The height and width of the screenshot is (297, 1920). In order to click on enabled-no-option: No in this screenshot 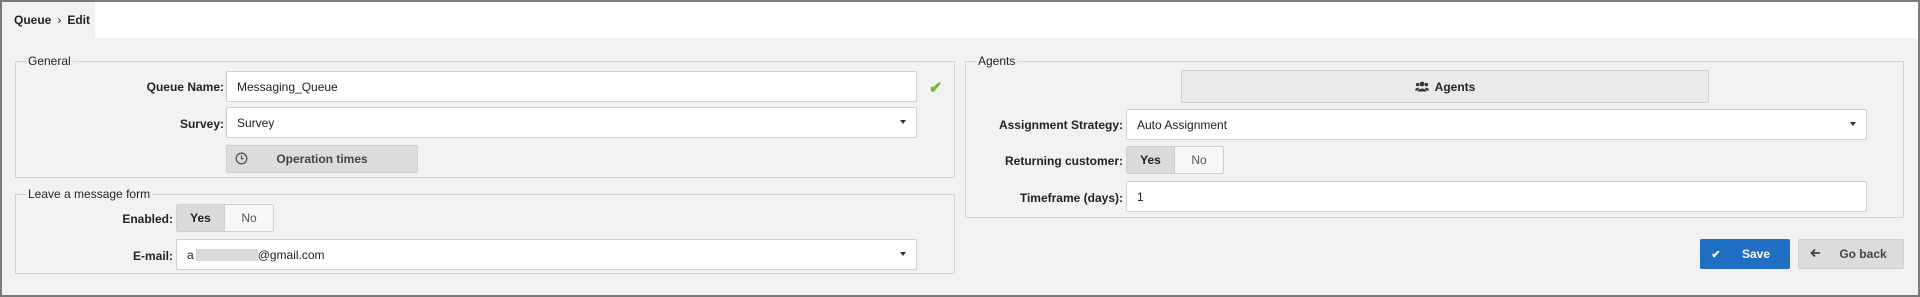, I will do `click(249, 218)`.